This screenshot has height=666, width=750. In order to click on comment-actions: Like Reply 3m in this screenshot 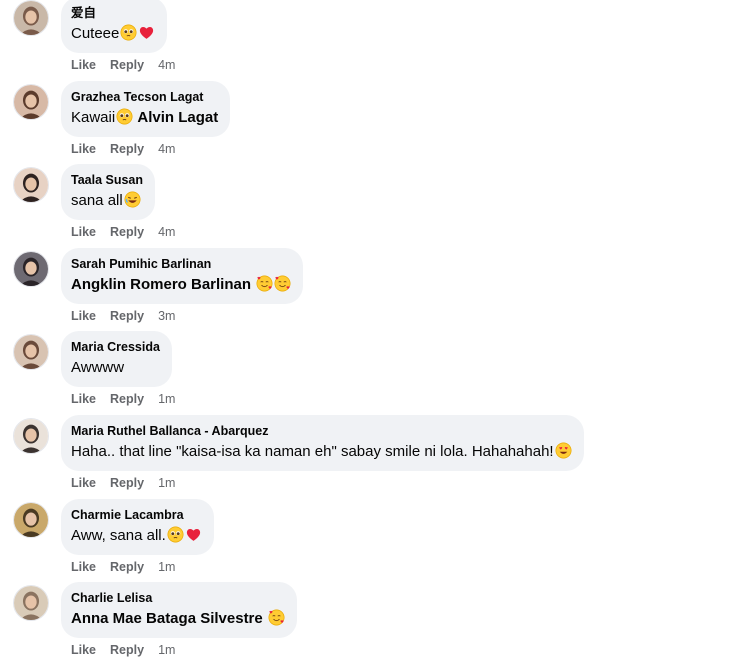, I will do `click(123, 316)`.